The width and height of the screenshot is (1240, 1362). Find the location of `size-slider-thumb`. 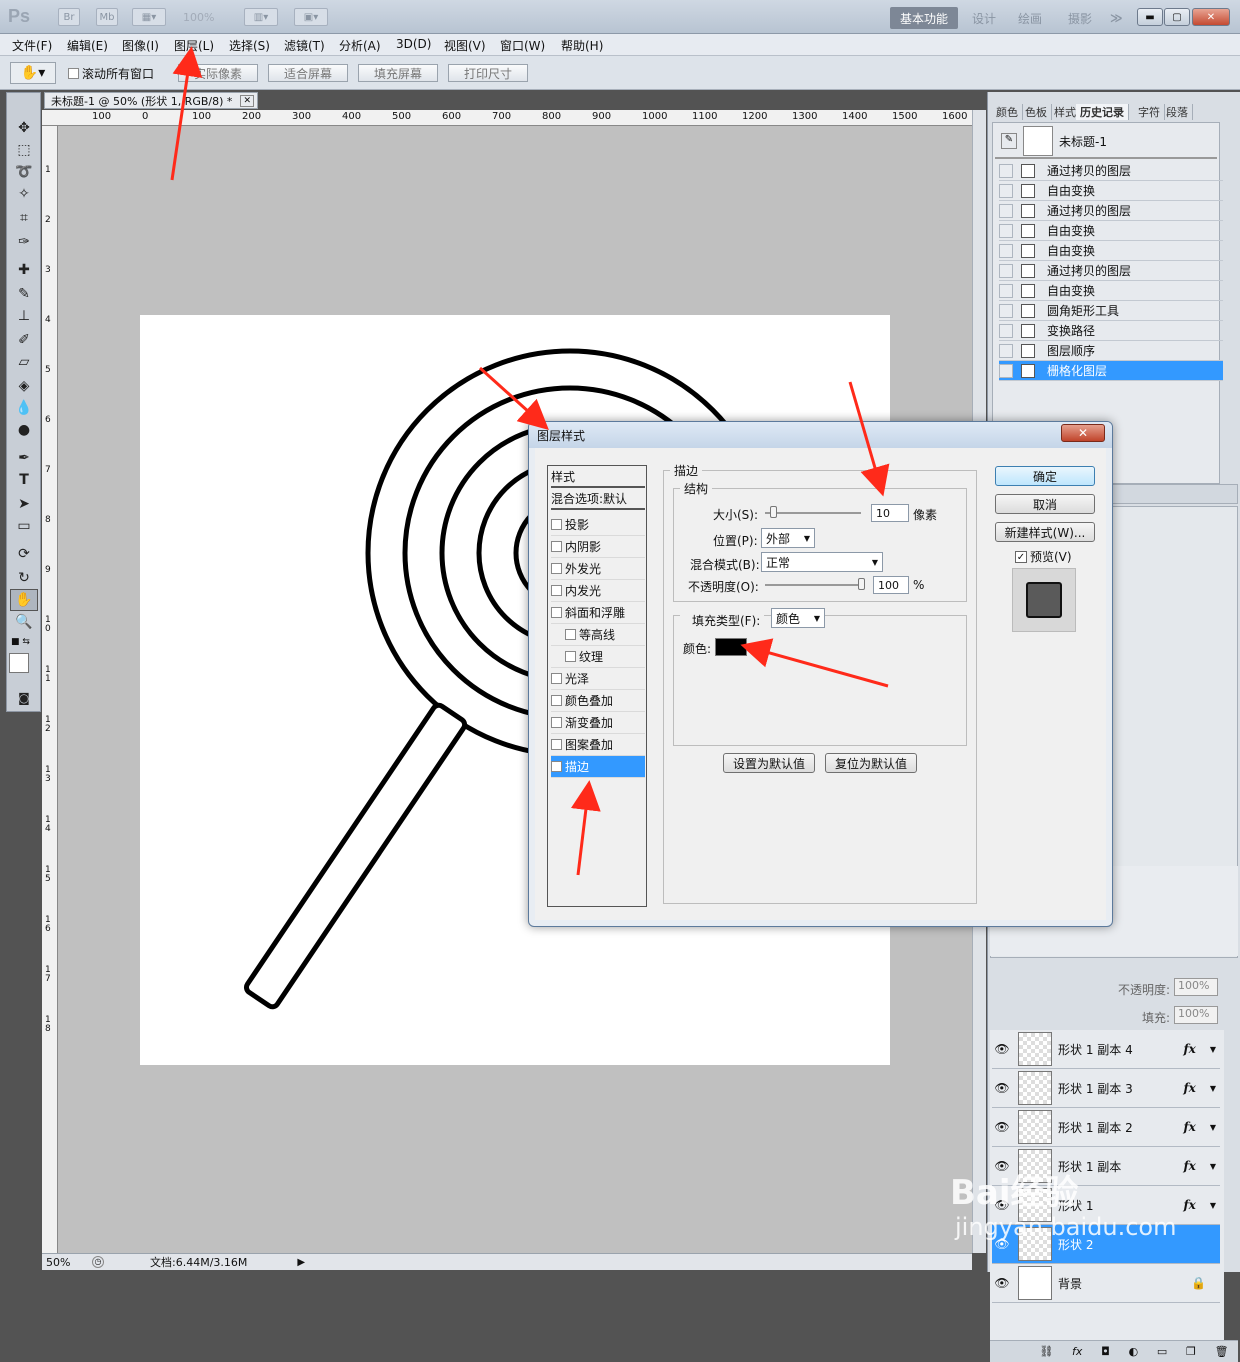

size-slider-thumb is located at coordinates (773, 512).